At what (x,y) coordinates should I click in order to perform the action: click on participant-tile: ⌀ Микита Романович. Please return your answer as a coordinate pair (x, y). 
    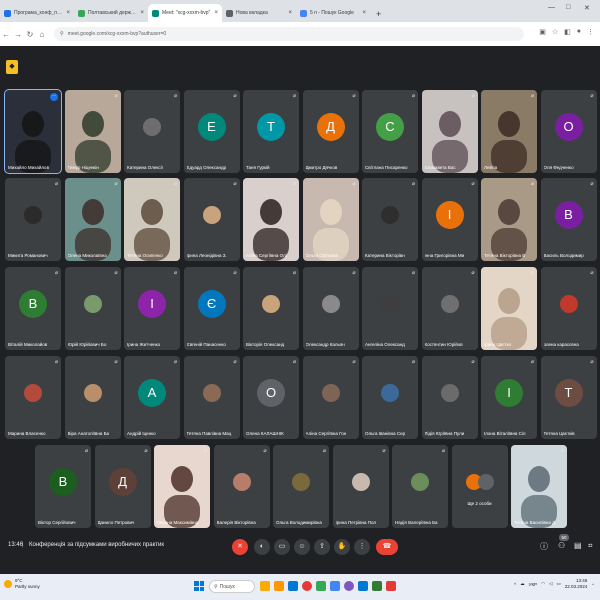
    Looking at the image, I should click on (33, 219).